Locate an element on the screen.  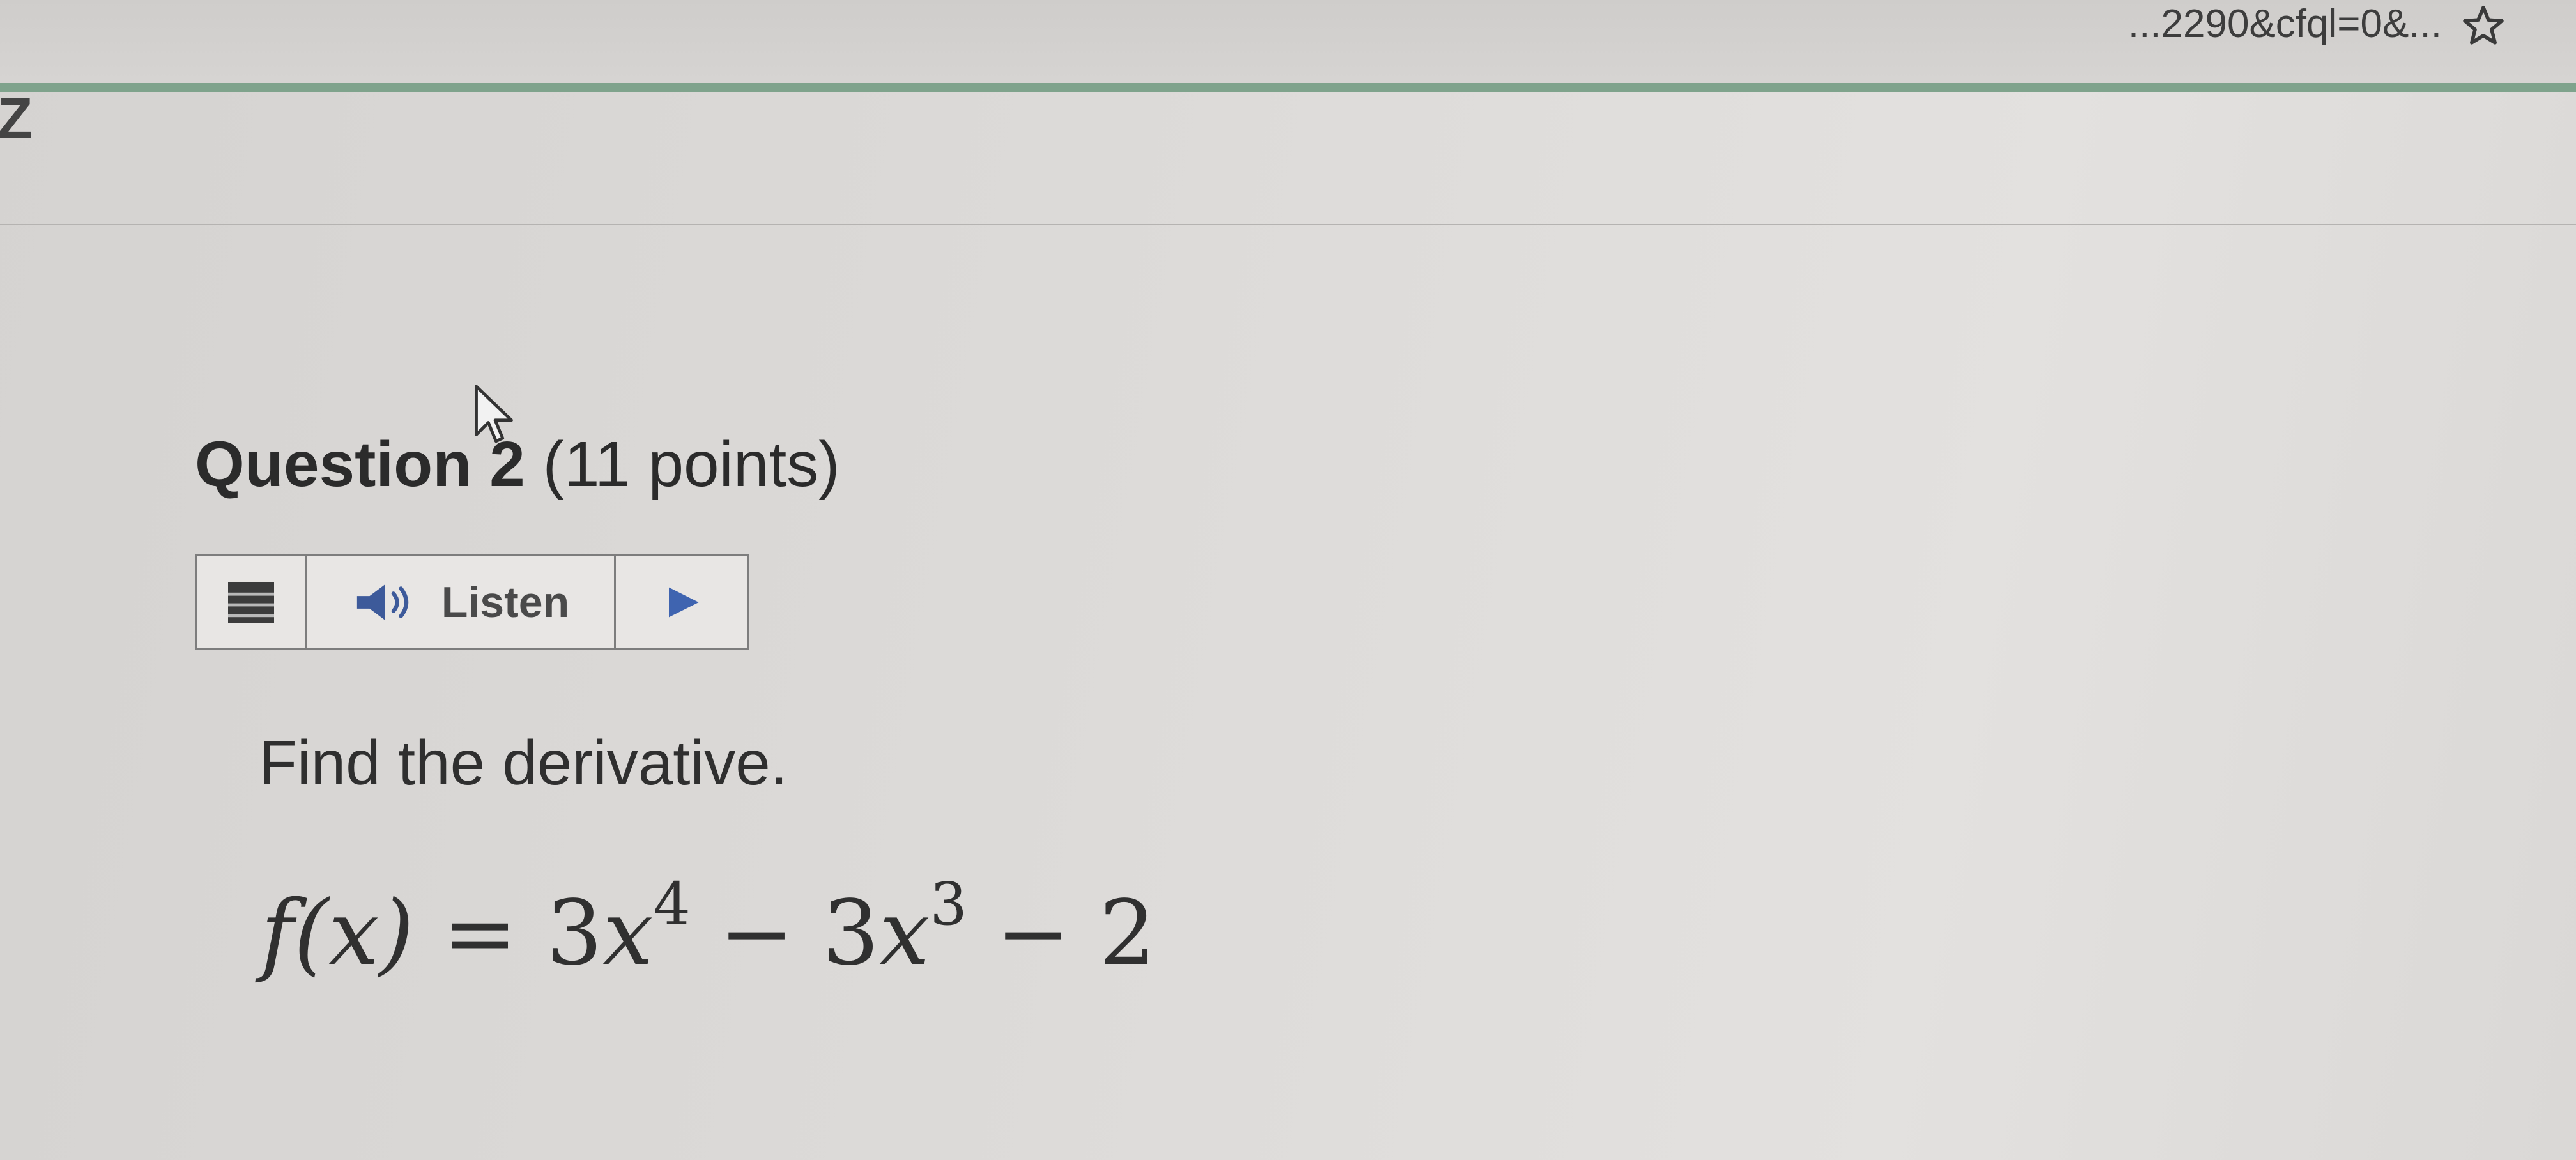
term1-exponent: 4 is located at coordinates (672, 904).